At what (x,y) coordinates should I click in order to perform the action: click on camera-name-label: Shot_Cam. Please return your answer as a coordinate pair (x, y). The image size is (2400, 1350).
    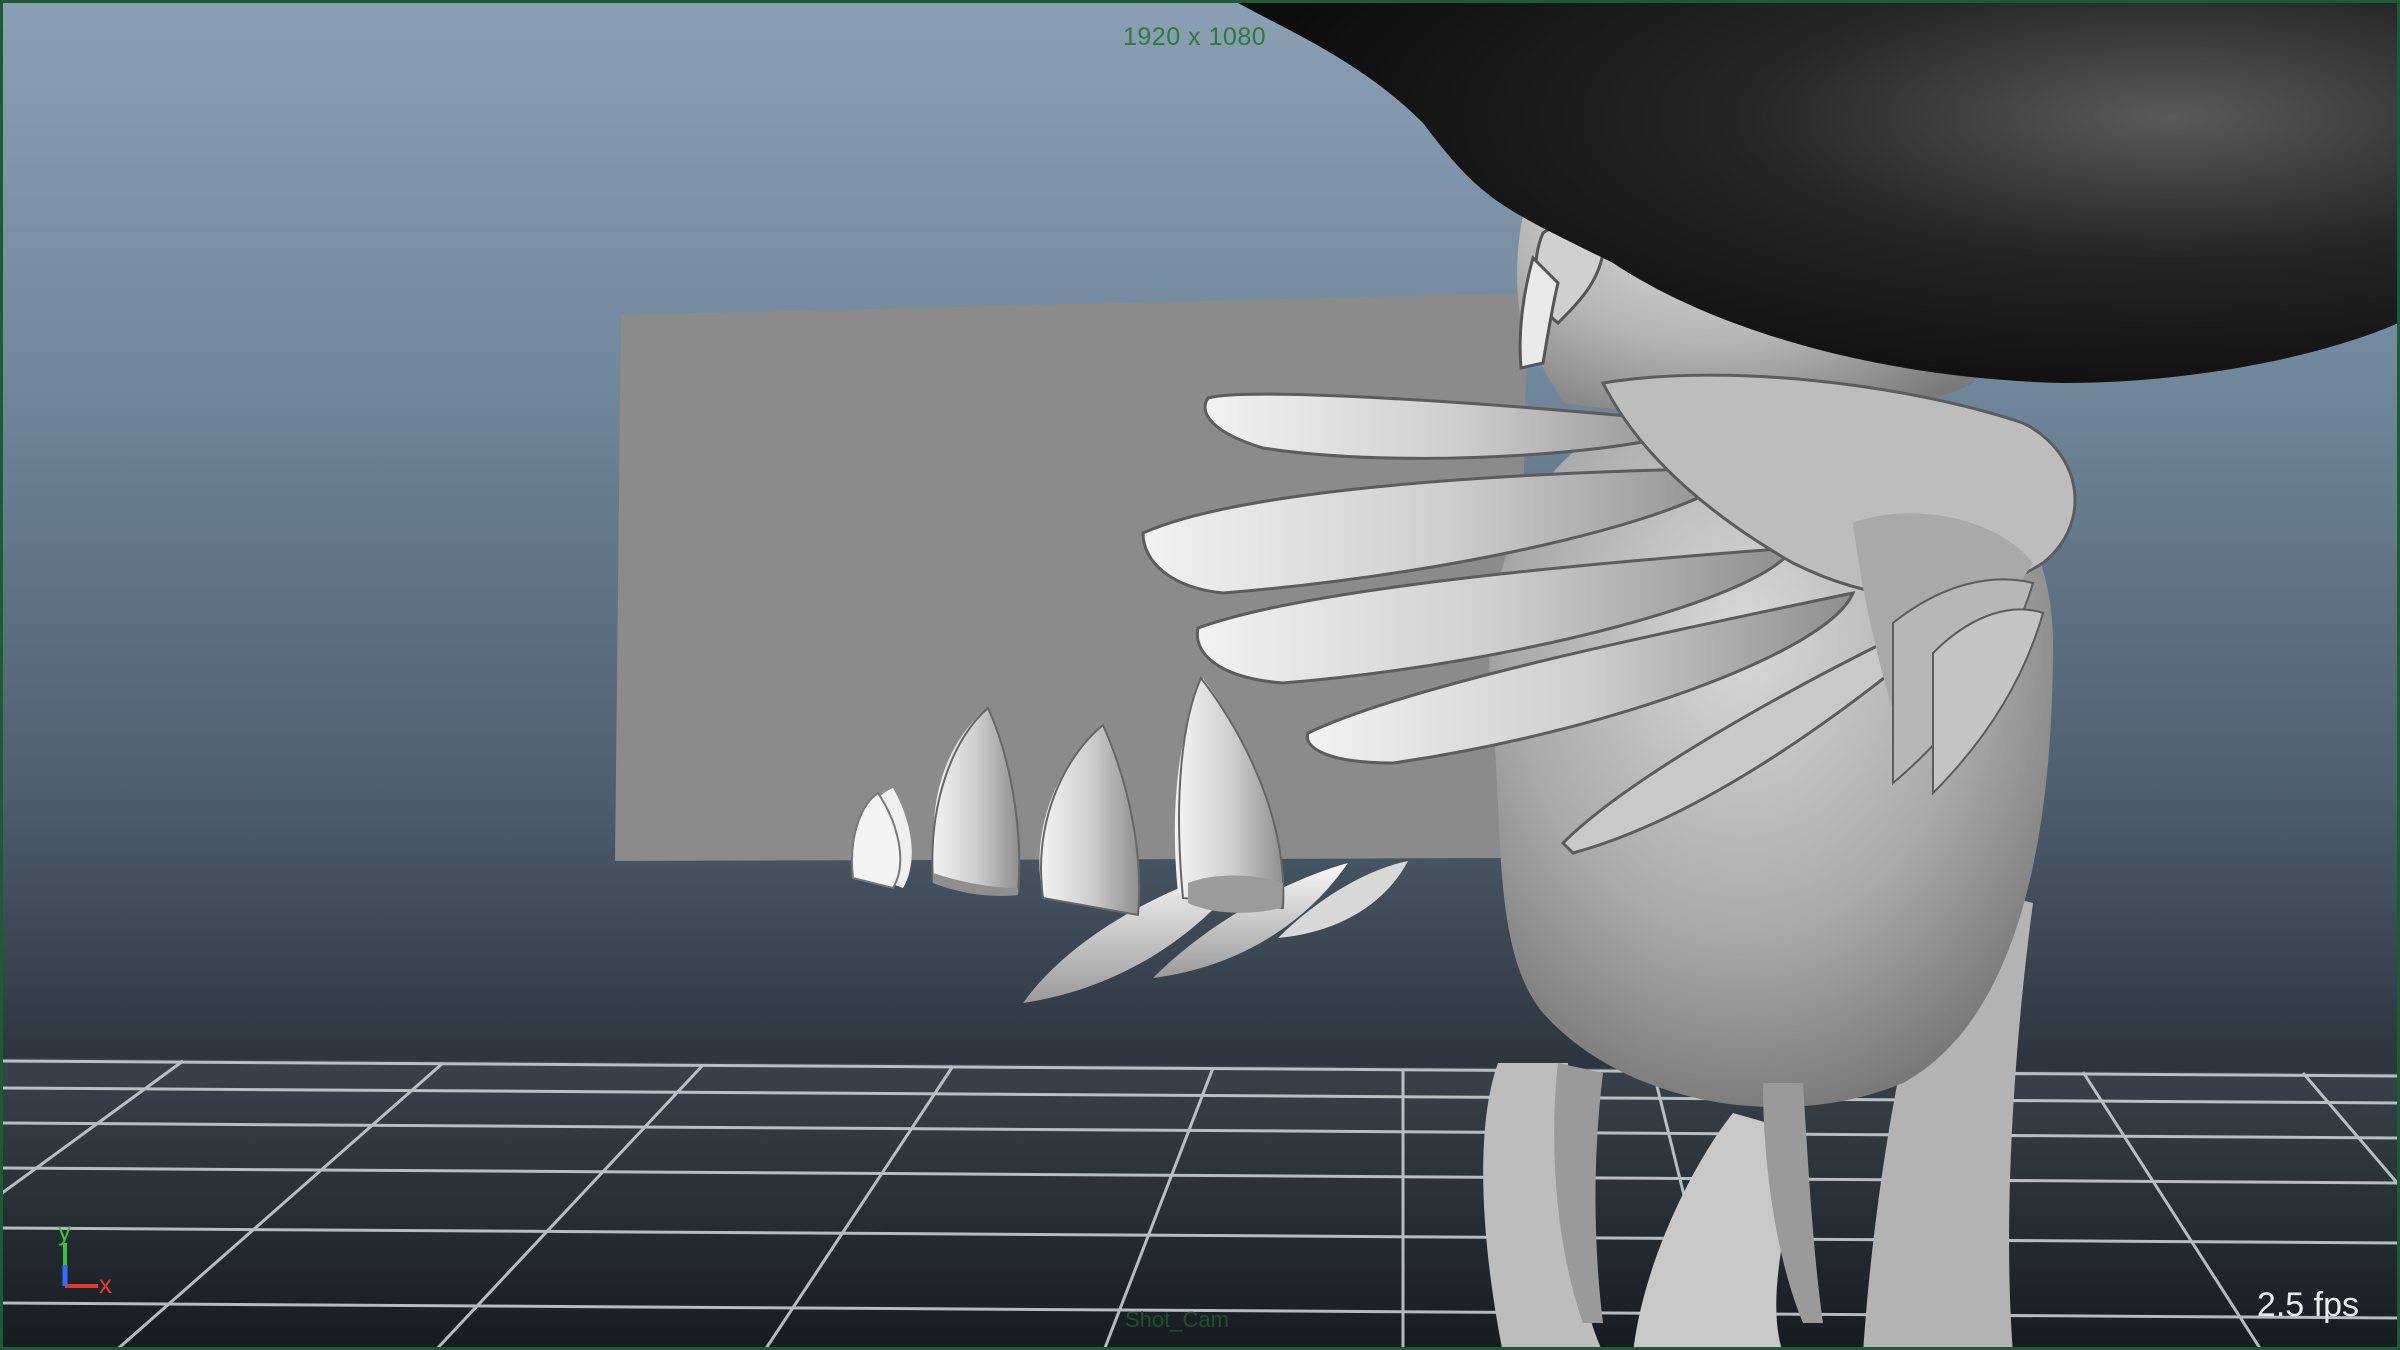
    Looking at the image, I should click on (1177, 1319).